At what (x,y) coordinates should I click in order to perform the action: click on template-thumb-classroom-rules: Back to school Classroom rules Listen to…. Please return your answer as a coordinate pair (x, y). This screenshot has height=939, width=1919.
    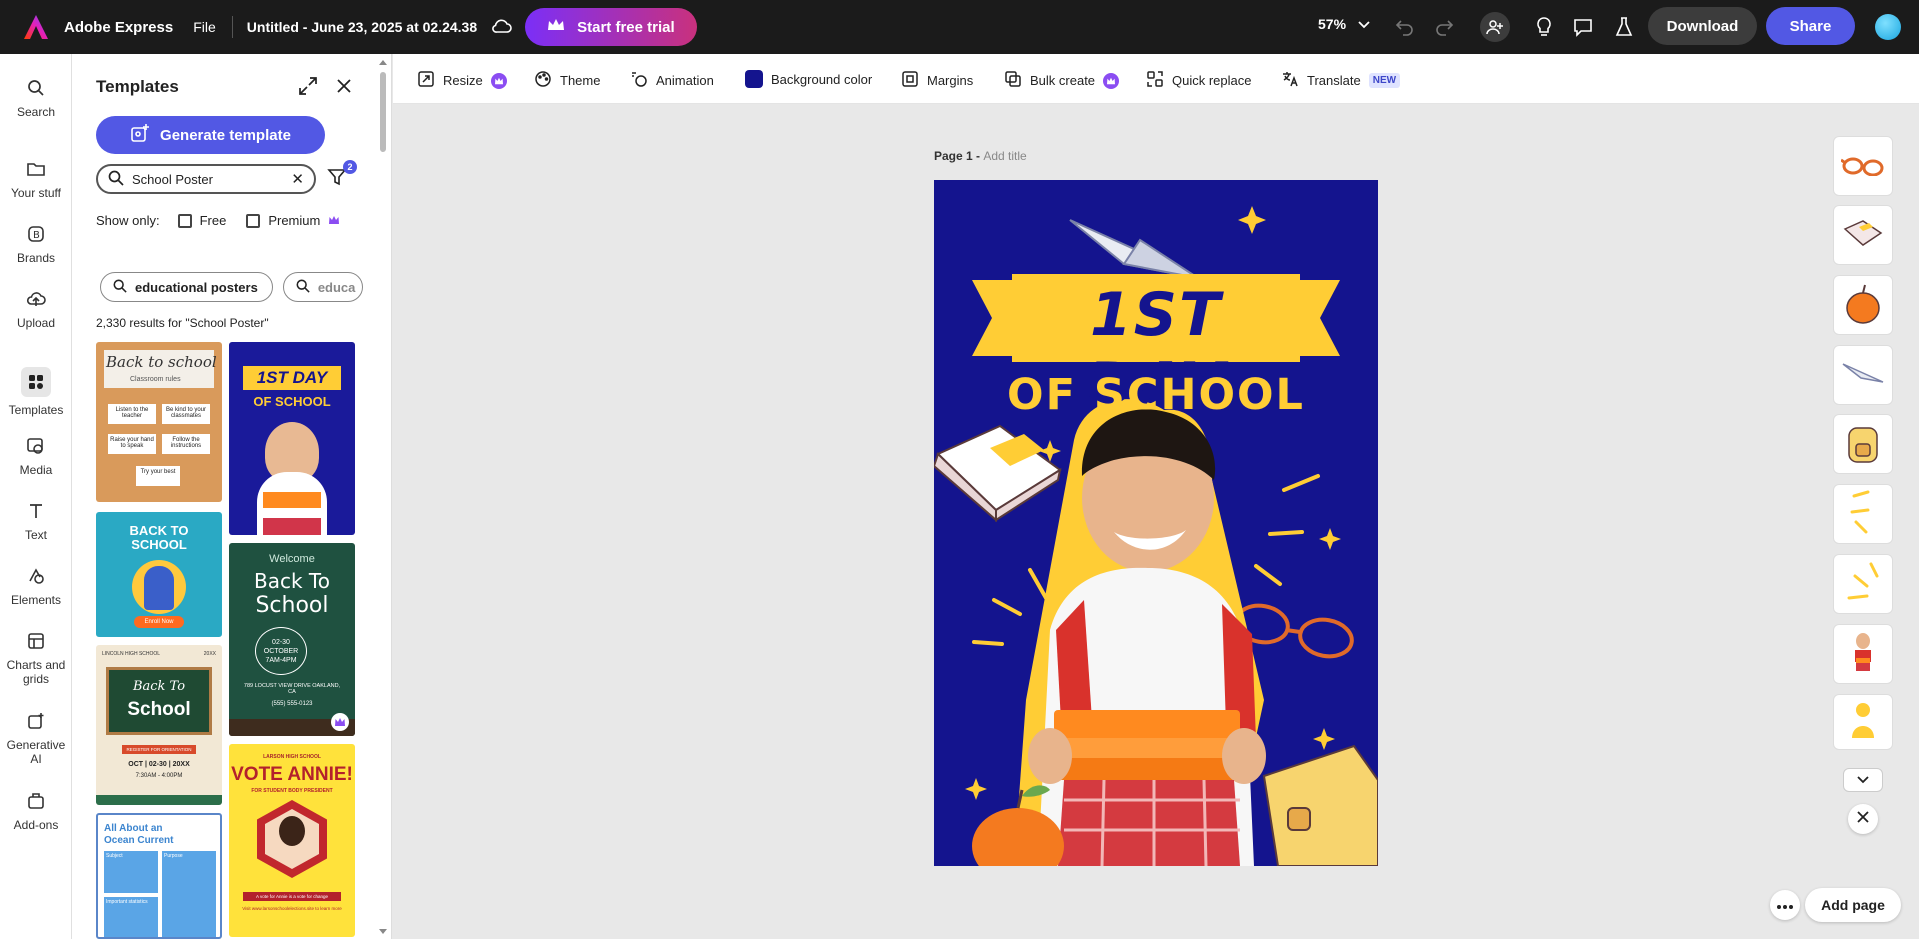
    Looking at the image, I should click on (159, 422).